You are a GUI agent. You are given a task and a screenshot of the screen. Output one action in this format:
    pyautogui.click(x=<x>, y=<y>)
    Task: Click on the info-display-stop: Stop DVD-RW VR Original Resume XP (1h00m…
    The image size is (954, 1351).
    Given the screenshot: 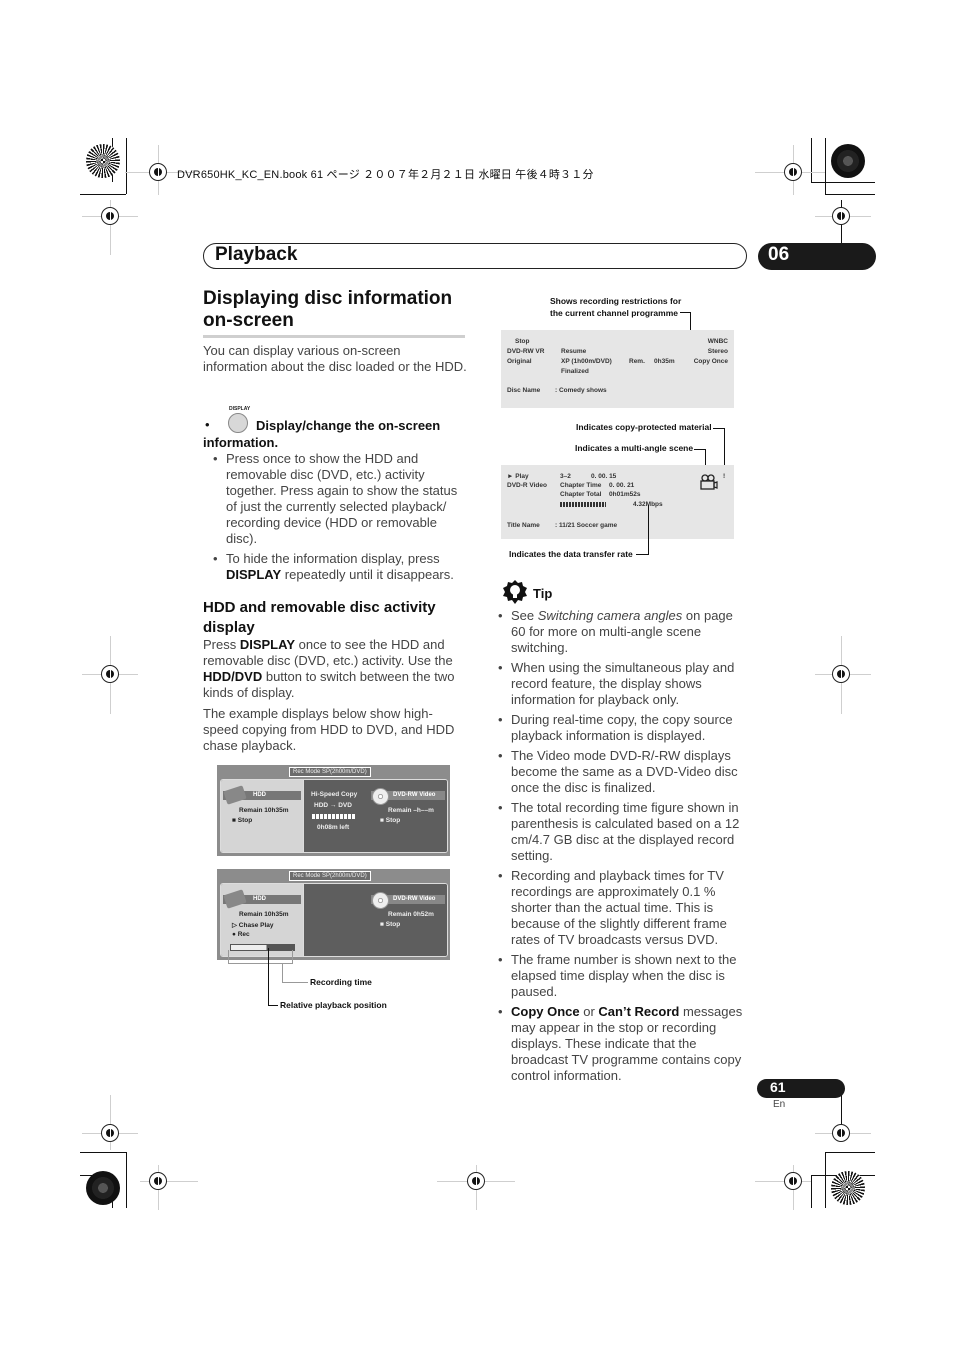 What is the action you would take?
    pyautogui.click(x=617, y=369)
    